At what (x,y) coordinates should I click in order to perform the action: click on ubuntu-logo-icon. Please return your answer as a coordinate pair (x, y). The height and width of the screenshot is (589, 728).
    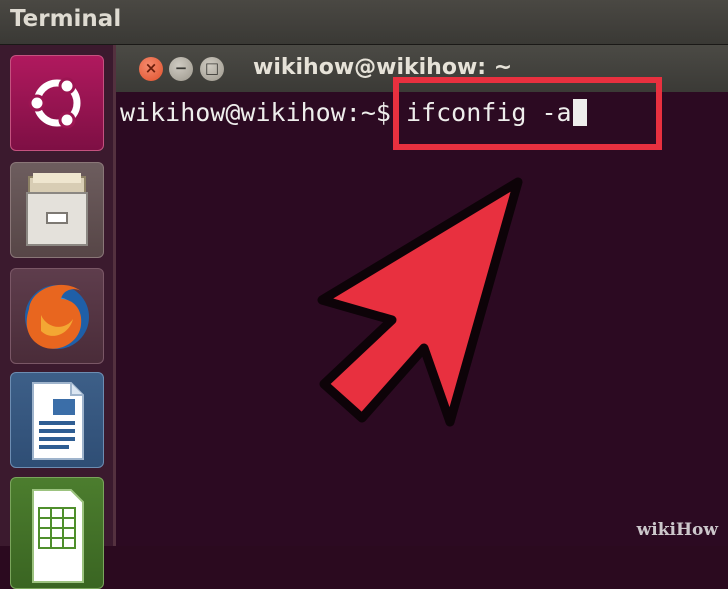
    Looking at the image, I should click on (54, 103).